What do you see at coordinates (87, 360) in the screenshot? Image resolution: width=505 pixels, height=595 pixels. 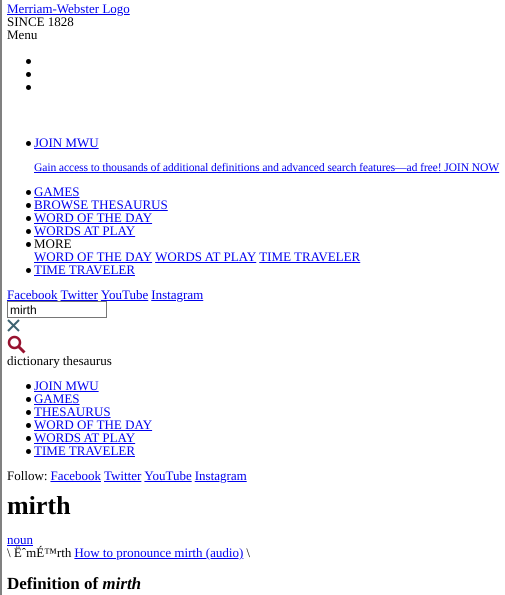 I see `search-tab: thesaurus` at bounding box center [87, 360].